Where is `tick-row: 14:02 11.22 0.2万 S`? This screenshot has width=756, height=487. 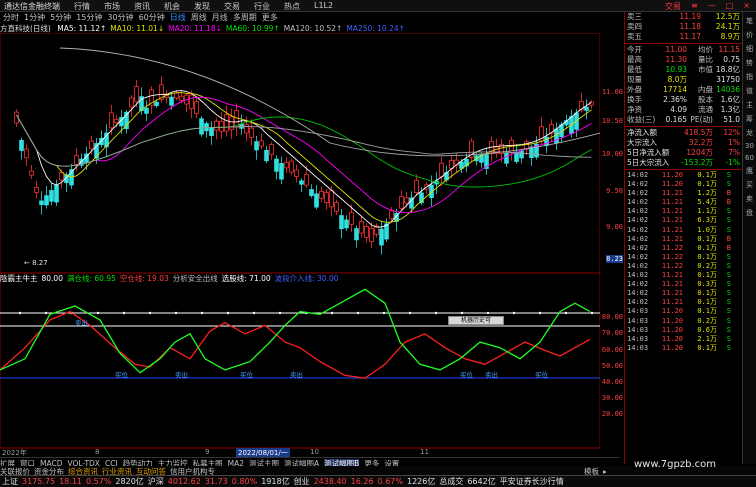
tick-row: 14:02 11.22 0.2万 S is located at coordinates (683, 266).